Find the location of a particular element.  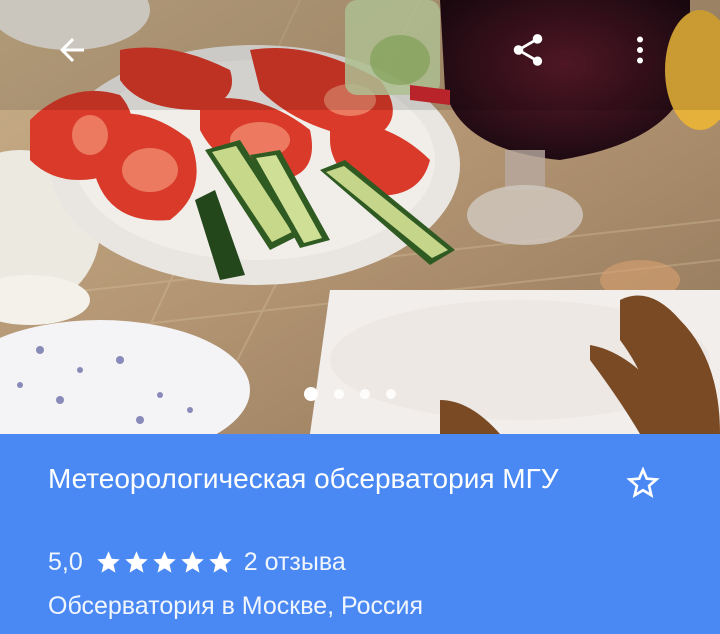

save-place-button is located at coordinates (643, 483).